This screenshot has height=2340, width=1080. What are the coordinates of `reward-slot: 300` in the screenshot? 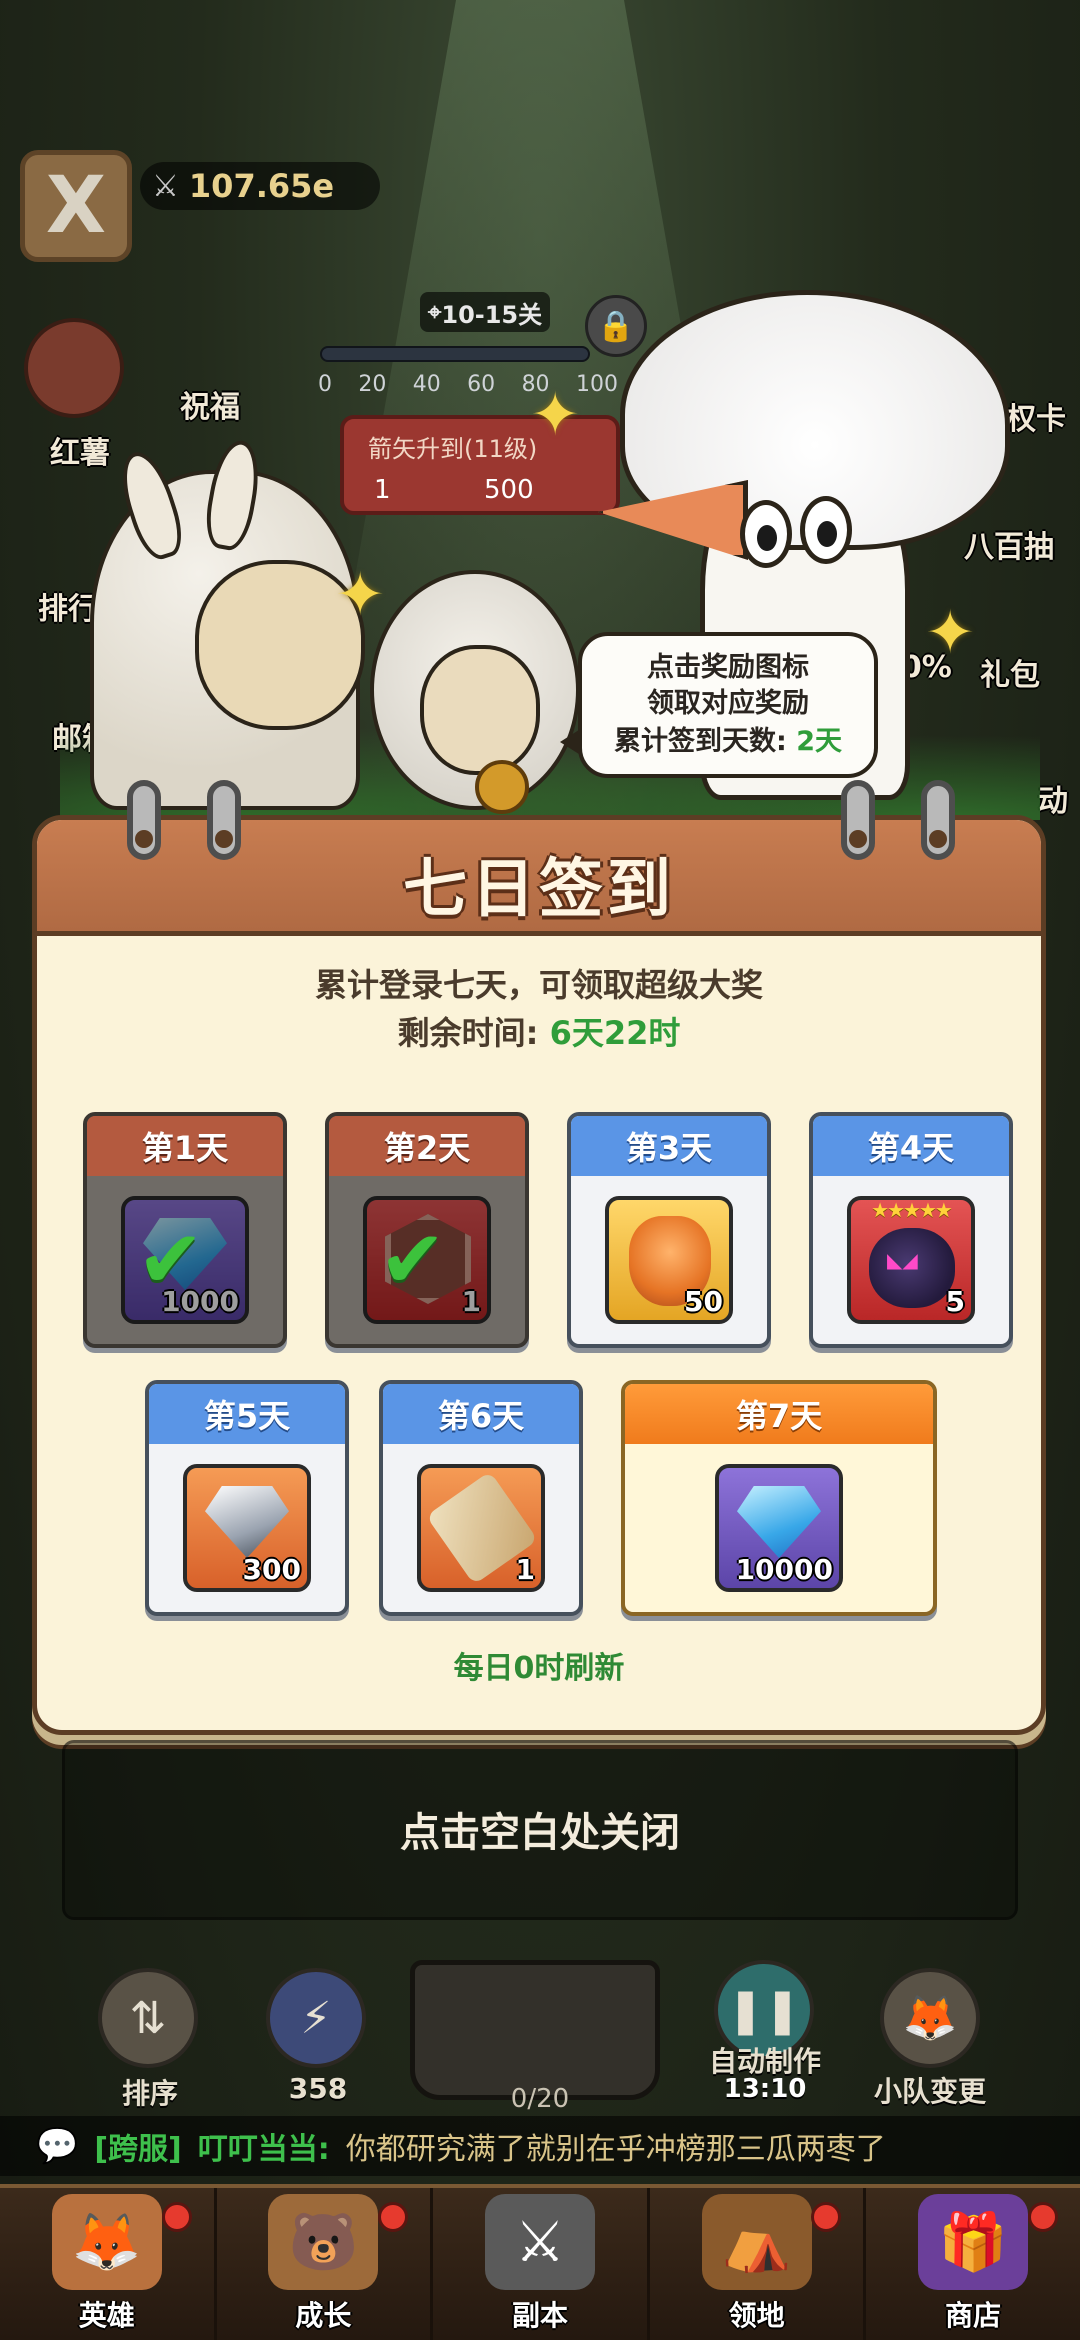 It's located at (247, 1528).